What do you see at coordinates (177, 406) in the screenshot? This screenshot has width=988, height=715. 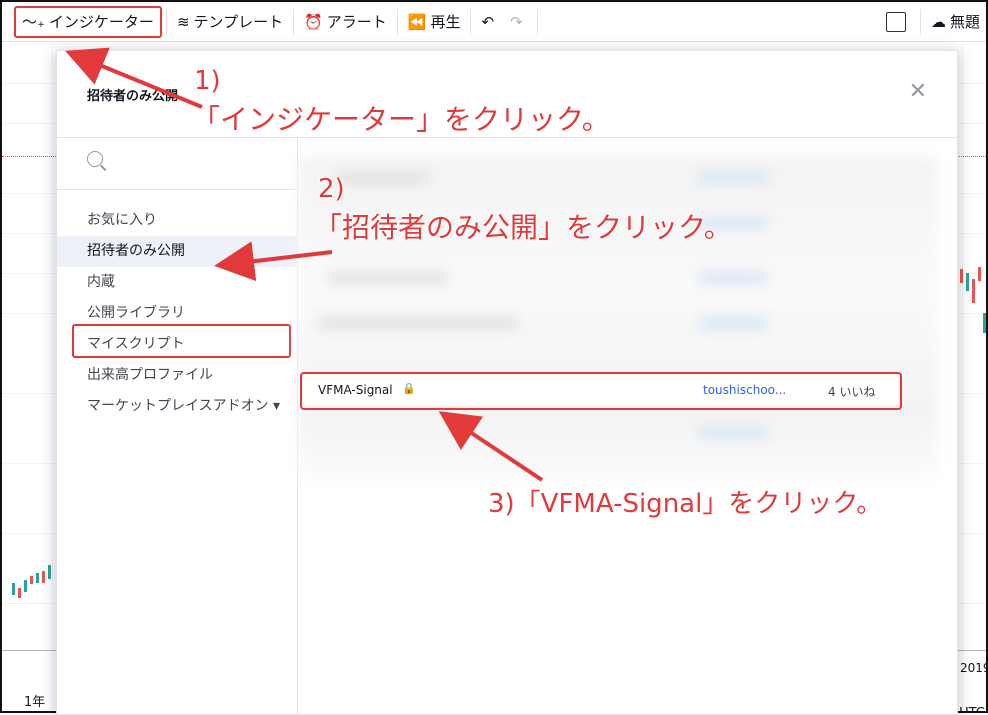 I see `category-marketplace-addons: マーケットプレイスアドオン ▾` at bounding box center [177, 406].